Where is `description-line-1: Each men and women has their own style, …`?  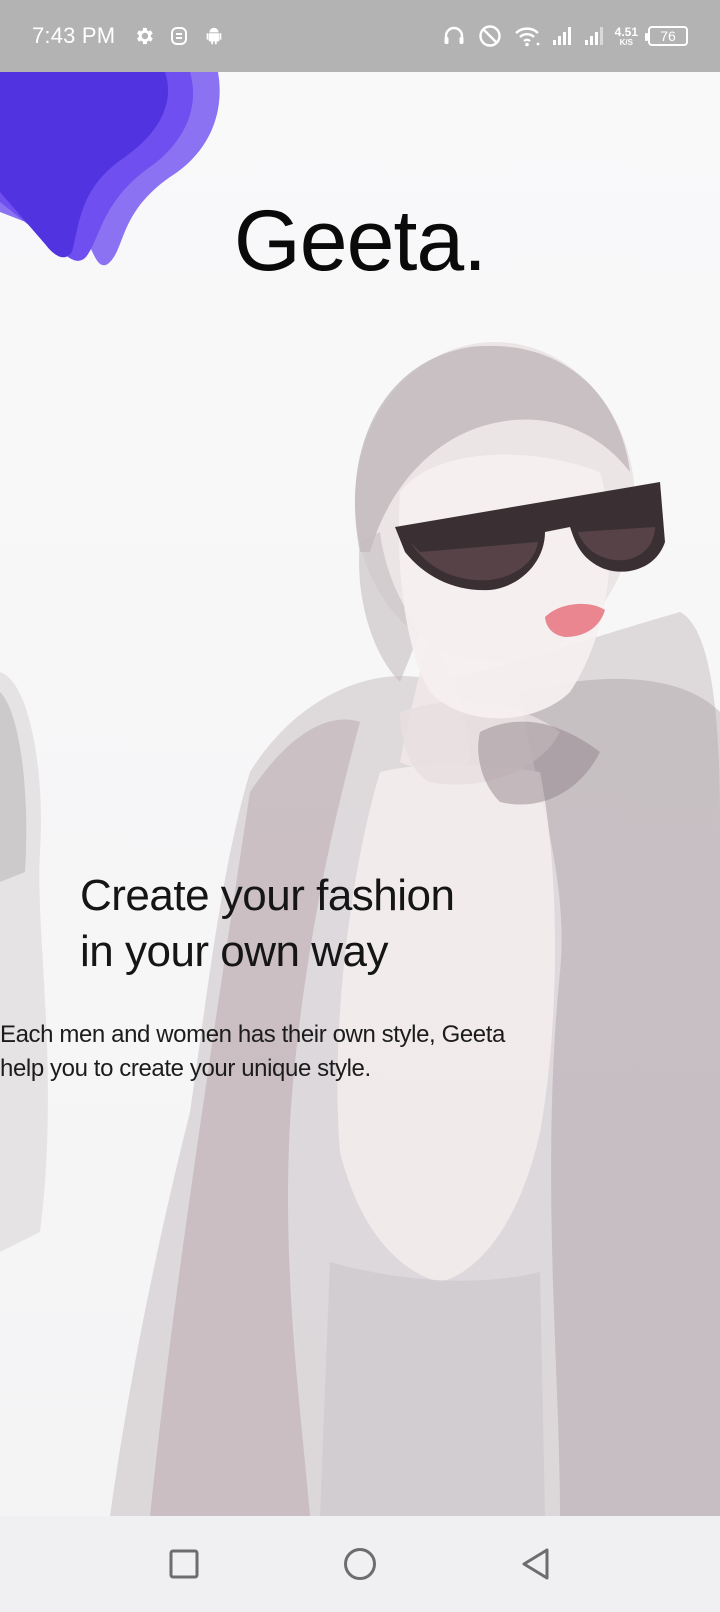
description-line-1: Each men and women has their own style, … is located at coordinates (252, 1034).